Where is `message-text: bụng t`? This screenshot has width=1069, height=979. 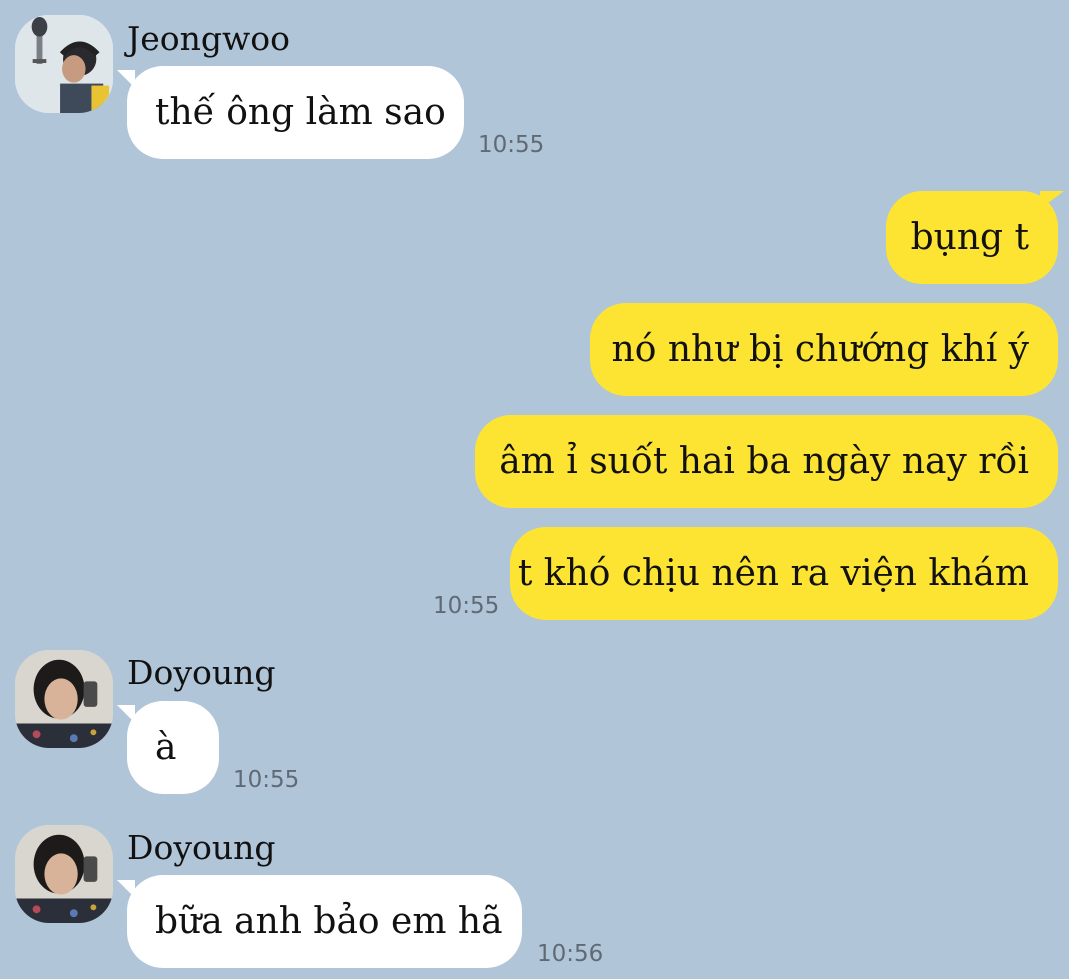
message-text: bụng t is located at coordinates (969, 237).